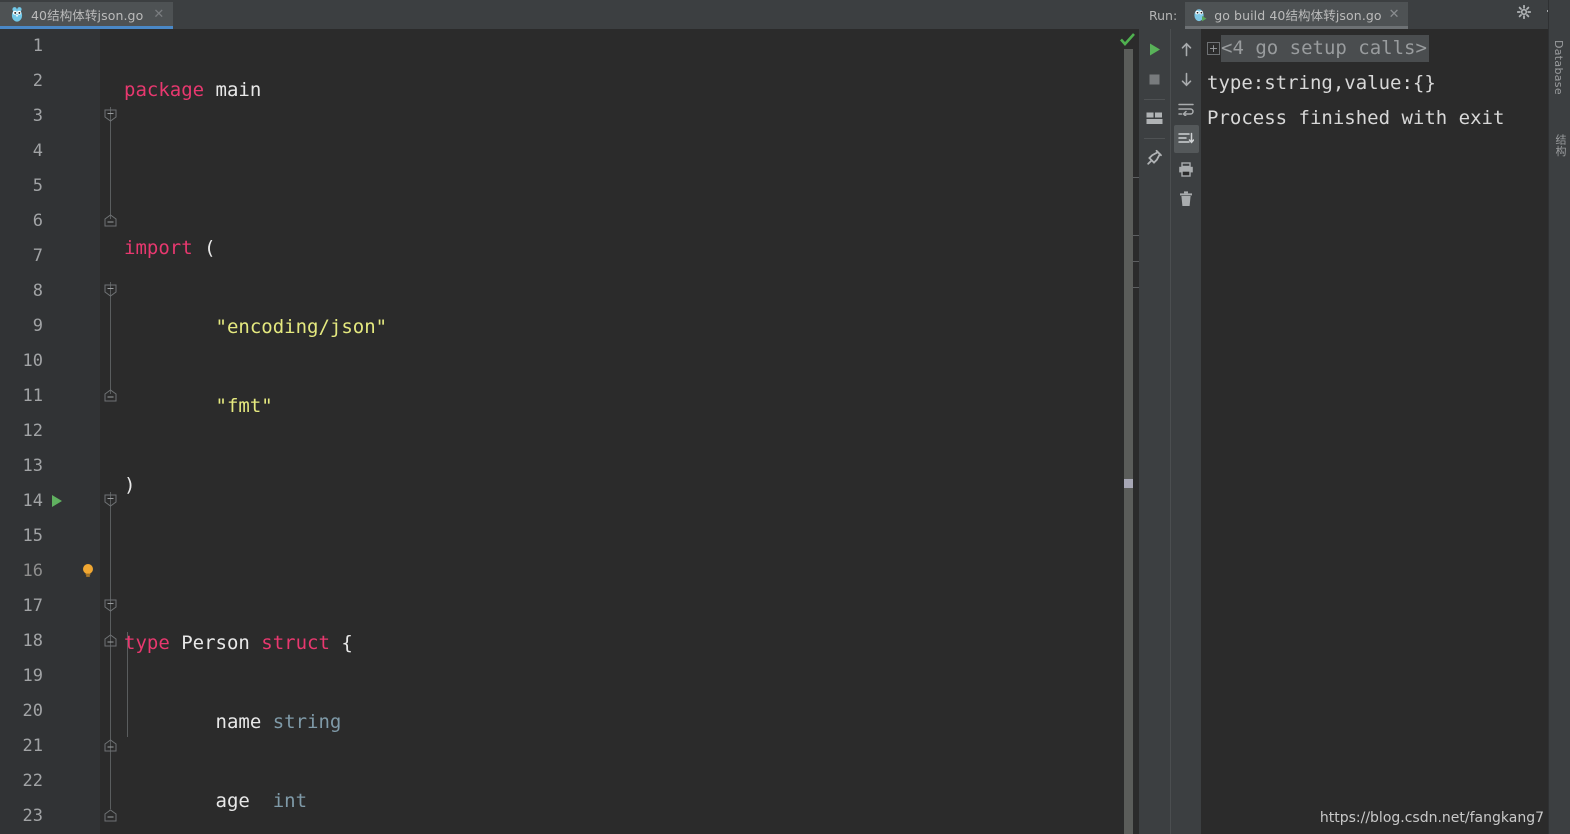  Describe the element at coordinates (1127, 39) in the screenshot. I see `inspection-status-ok-icon` at that location.